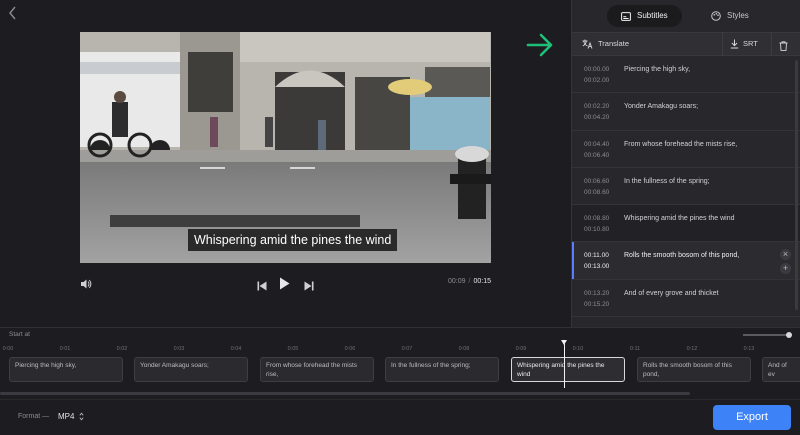 The image size is (800, 435). I want to click on ruler-tick: 0:03, so click(179, 349).